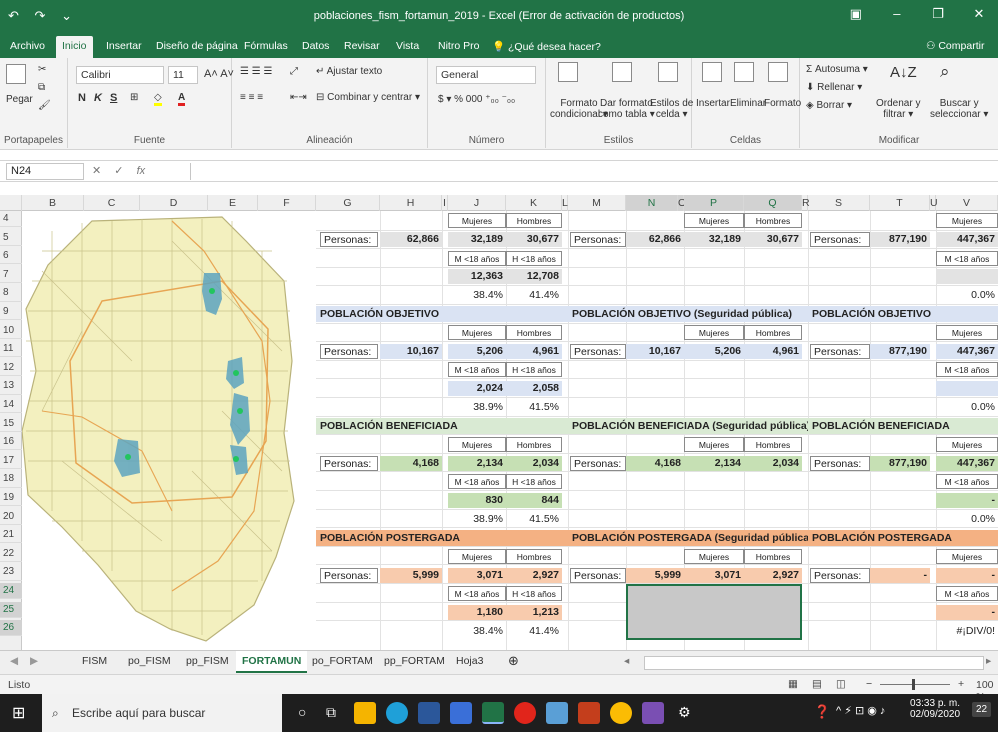 Image resolution: width=998 pixels, height=732 pixels. I want to click on value-m18: -, so click(967, 500).